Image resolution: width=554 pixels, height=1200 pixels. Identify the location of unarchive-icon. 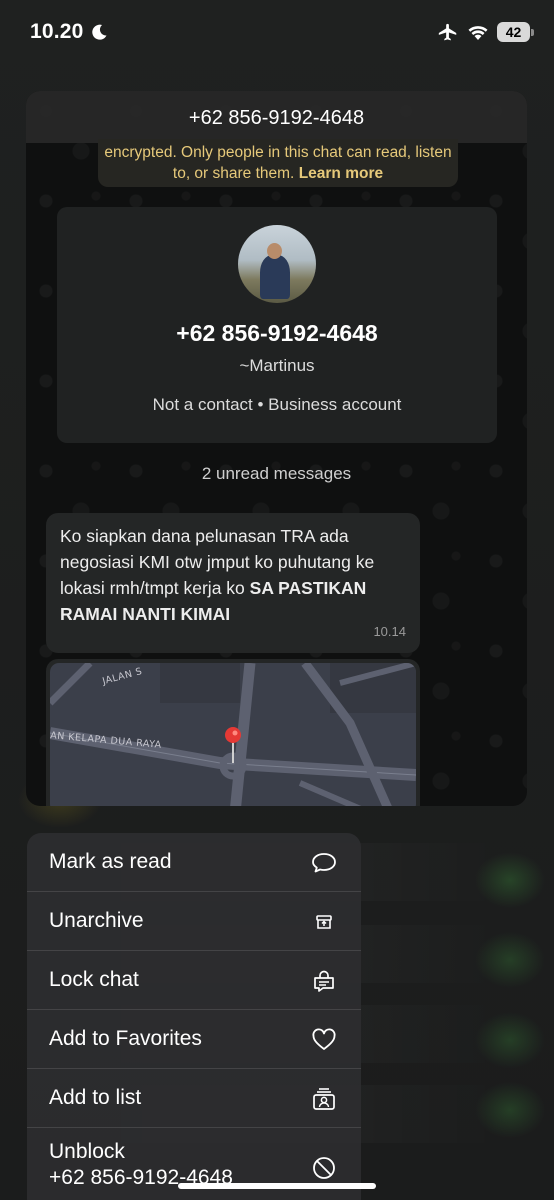
(324, 922).